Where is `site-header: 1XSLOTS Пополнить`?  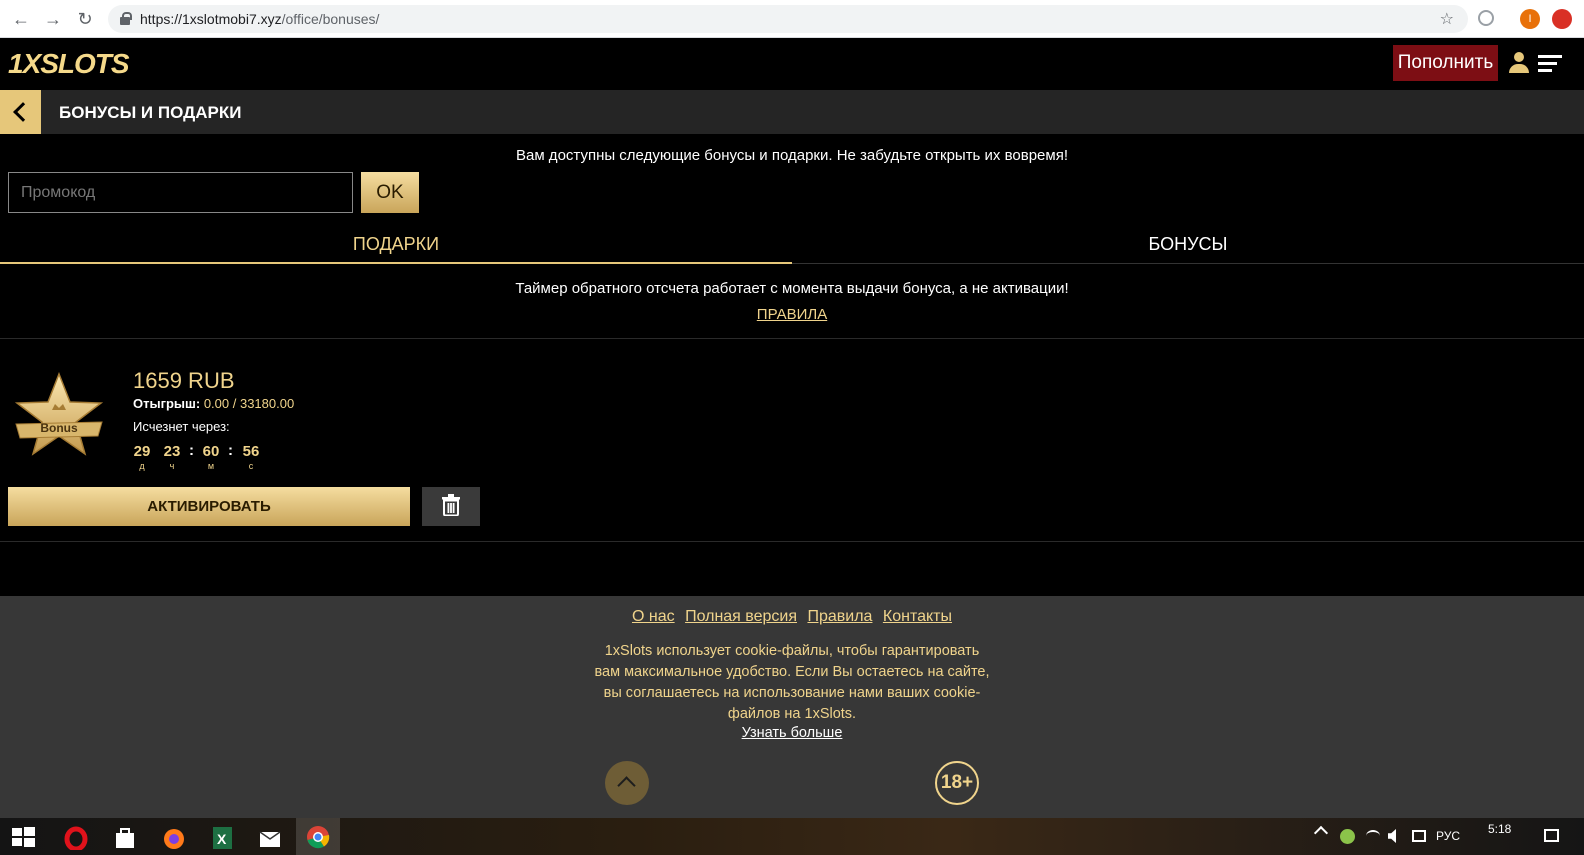
site-header: 1XSLOTS Пополнить is located at coordinates (792, 64).